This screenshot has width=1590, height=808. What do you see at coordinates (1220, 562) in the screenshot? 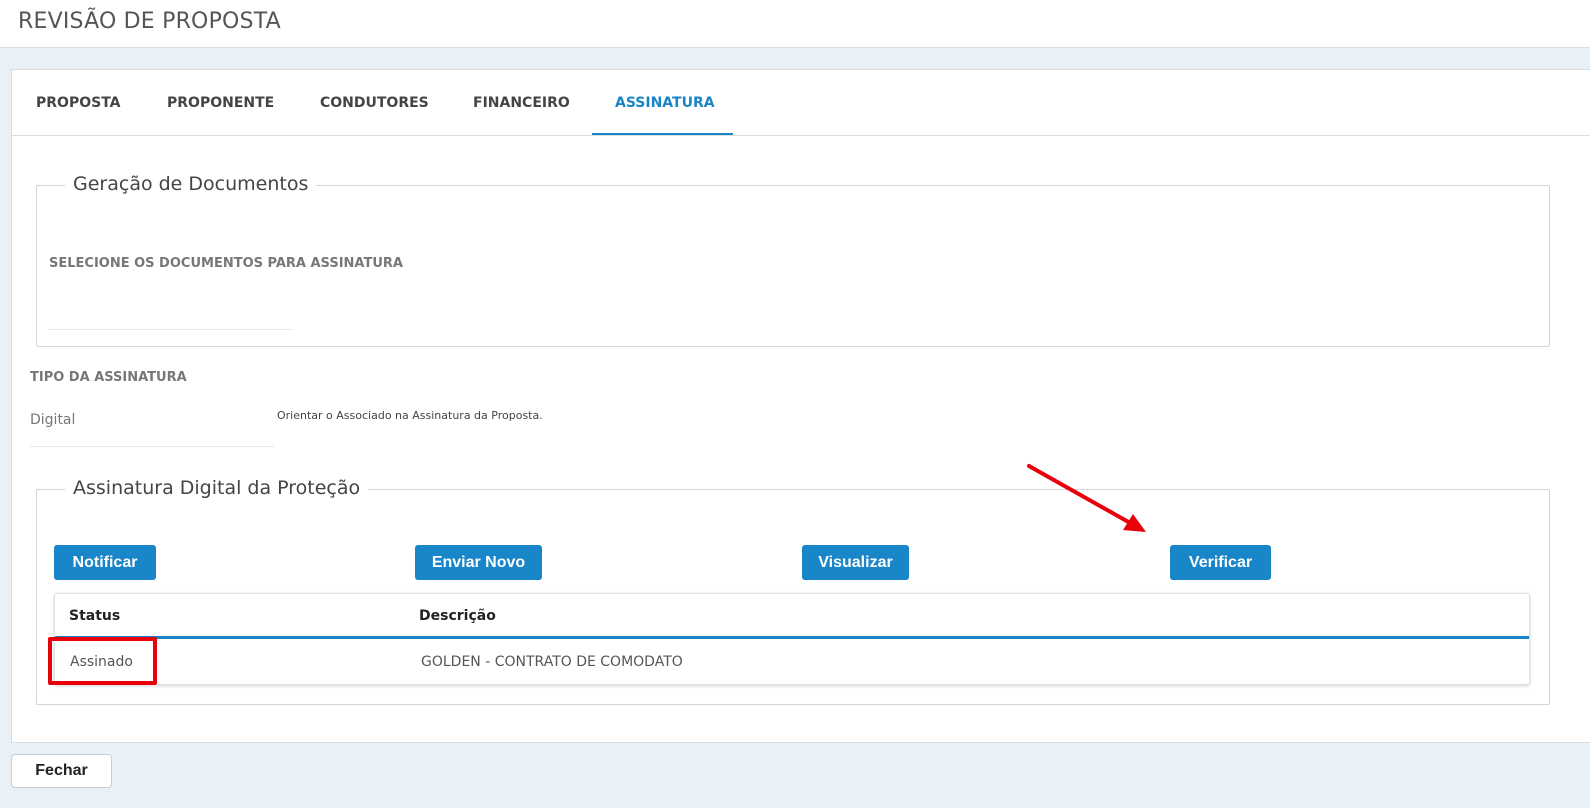
I see `verify-button: Verificar` at bounding box center [1220, 562].